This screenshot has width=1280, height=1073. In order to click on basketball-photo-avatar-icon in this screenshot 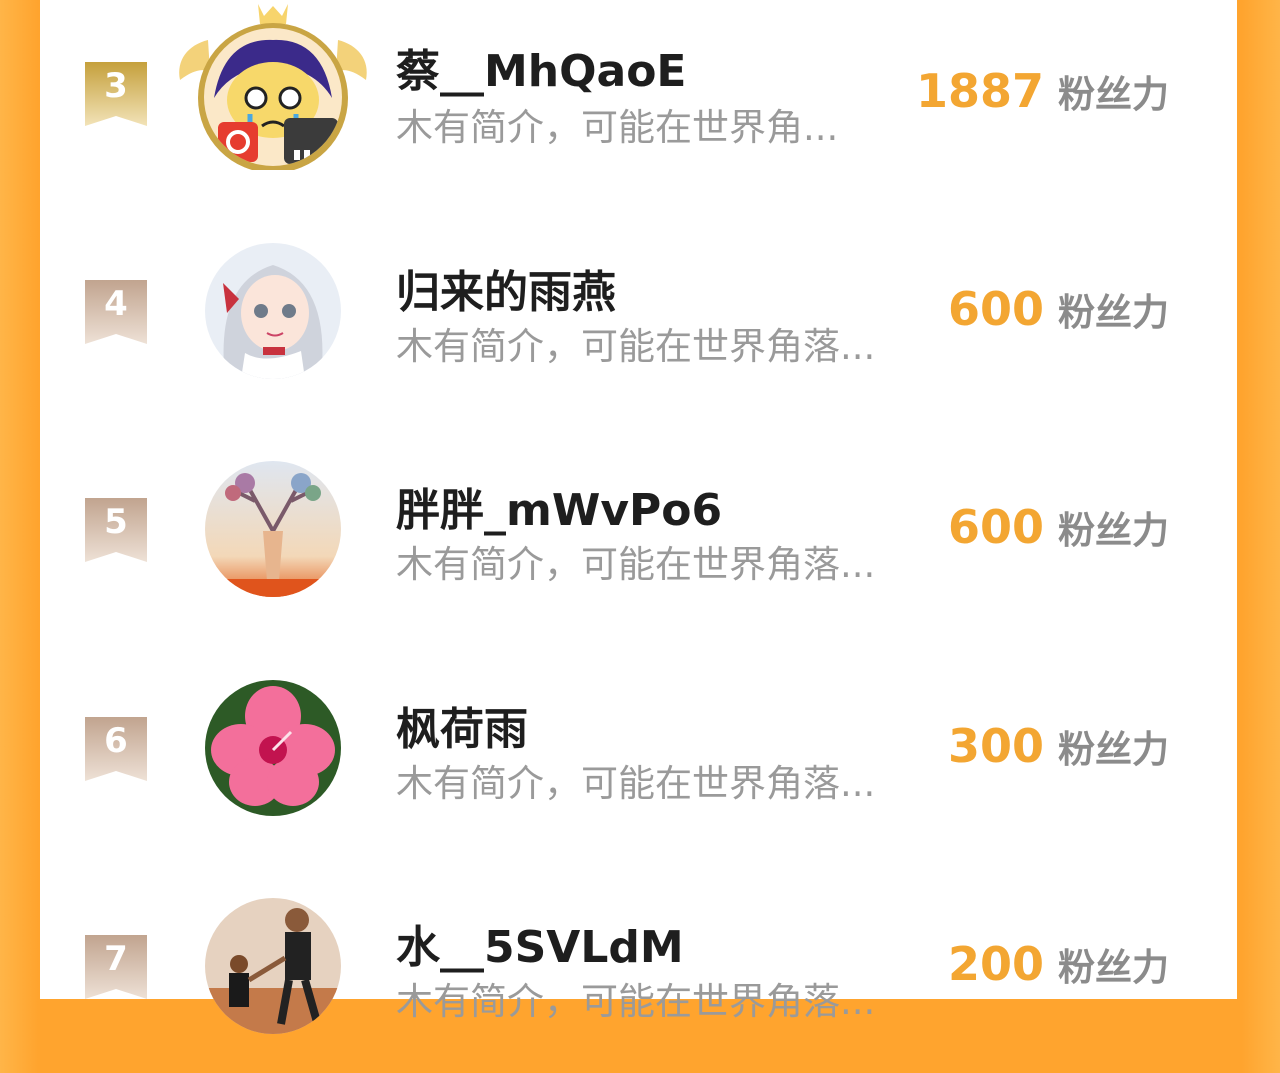, I will do `click(273, 966)`.